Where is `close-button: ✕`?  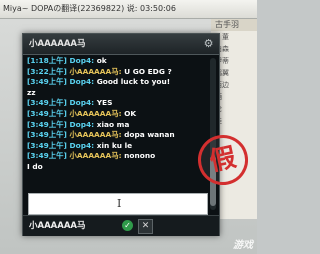
close-button: ✕ is located at coordinates (145, 226).